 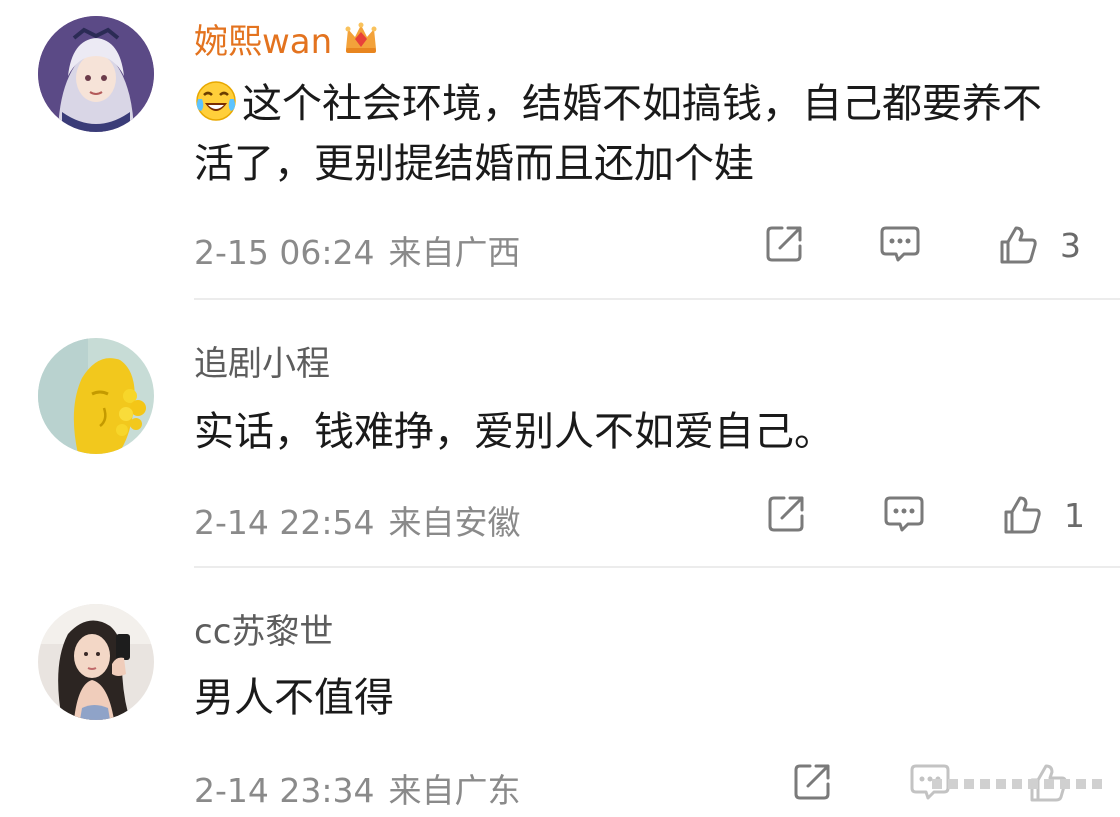 I want to click on comment-date: 2-14 22:54, so click(x=284, y=522).